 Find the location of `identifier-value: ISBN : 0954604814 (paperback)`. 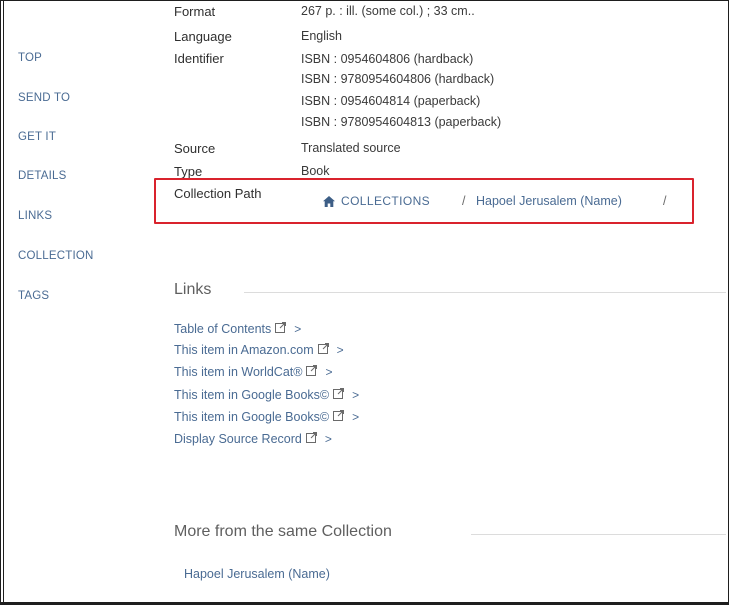

identifier-value: ISBN : 0954604814 (paperback) is located at coordinates (391, 101).